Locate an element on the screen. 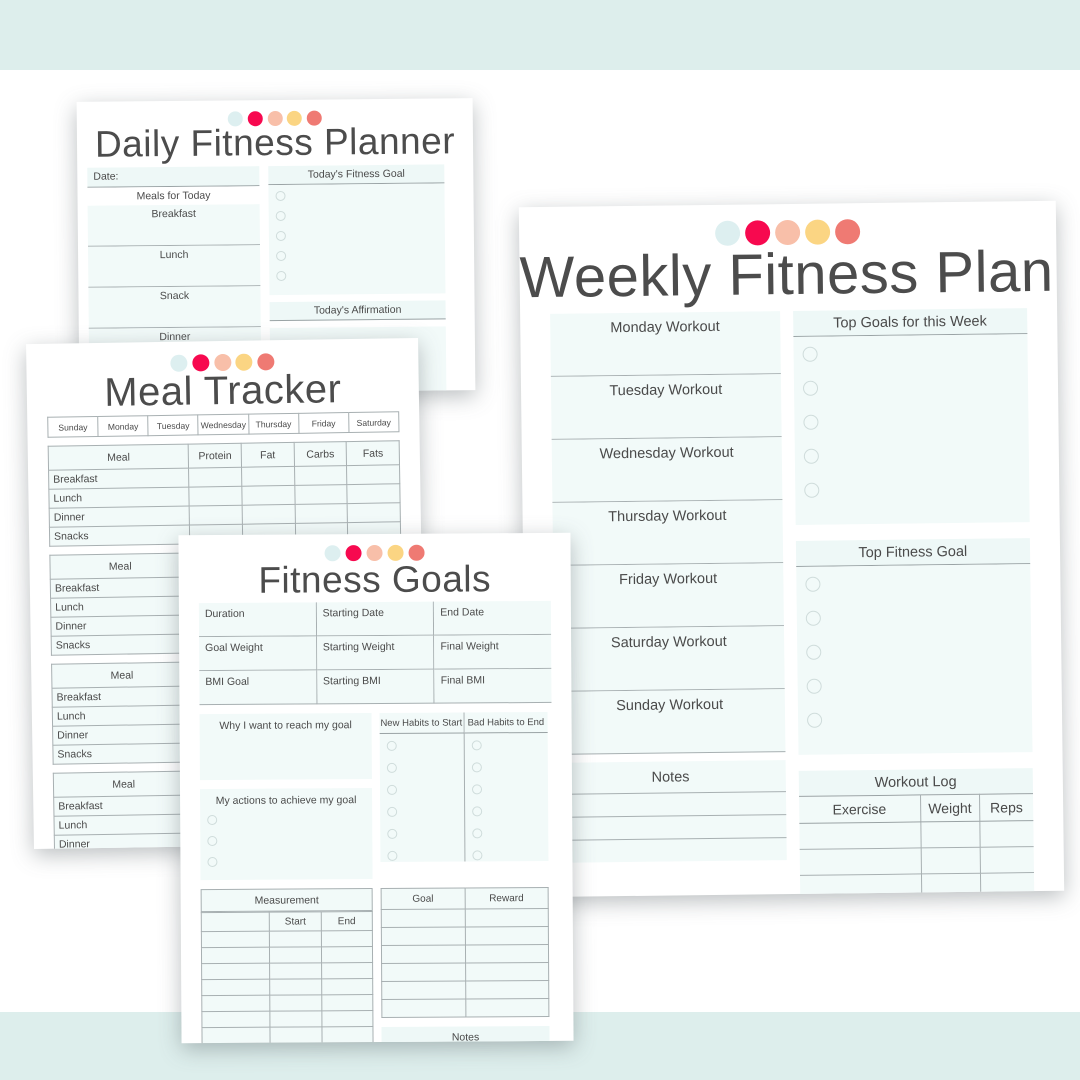 The height and width of the screenshot is (1080, 1080). goal-info-row: Duration Starting Date End Date is located at coordinates (375, 618).